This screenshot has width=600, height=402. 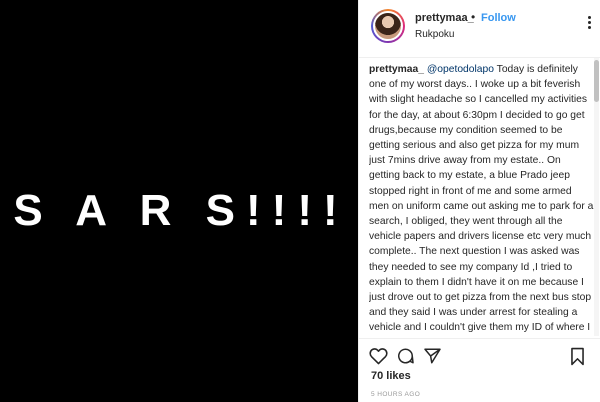 What do you see at coordinates (396, 69) in the screenshot?
I see `caption-username: prettymaa_` at bounding box center [396, 69].